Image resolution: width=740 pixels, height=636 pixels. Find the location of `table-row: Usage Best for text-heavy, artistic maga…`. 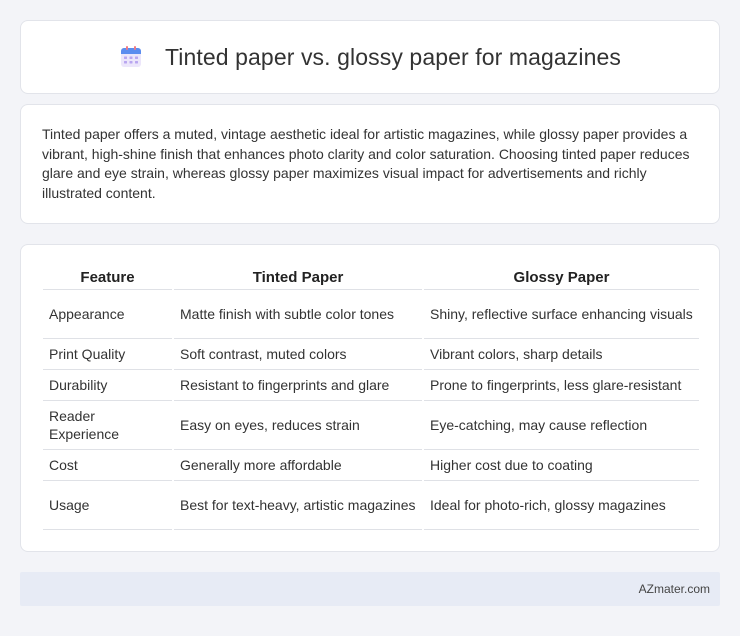

table-row: Usage Best for text-heavy, artistic maga… is located at coordinates (371, 505).